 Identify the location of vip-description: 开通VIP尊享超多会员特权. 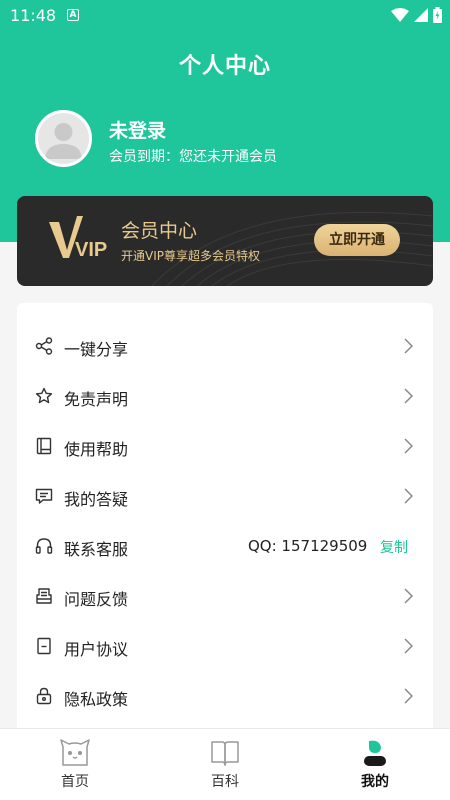
(190, 256).